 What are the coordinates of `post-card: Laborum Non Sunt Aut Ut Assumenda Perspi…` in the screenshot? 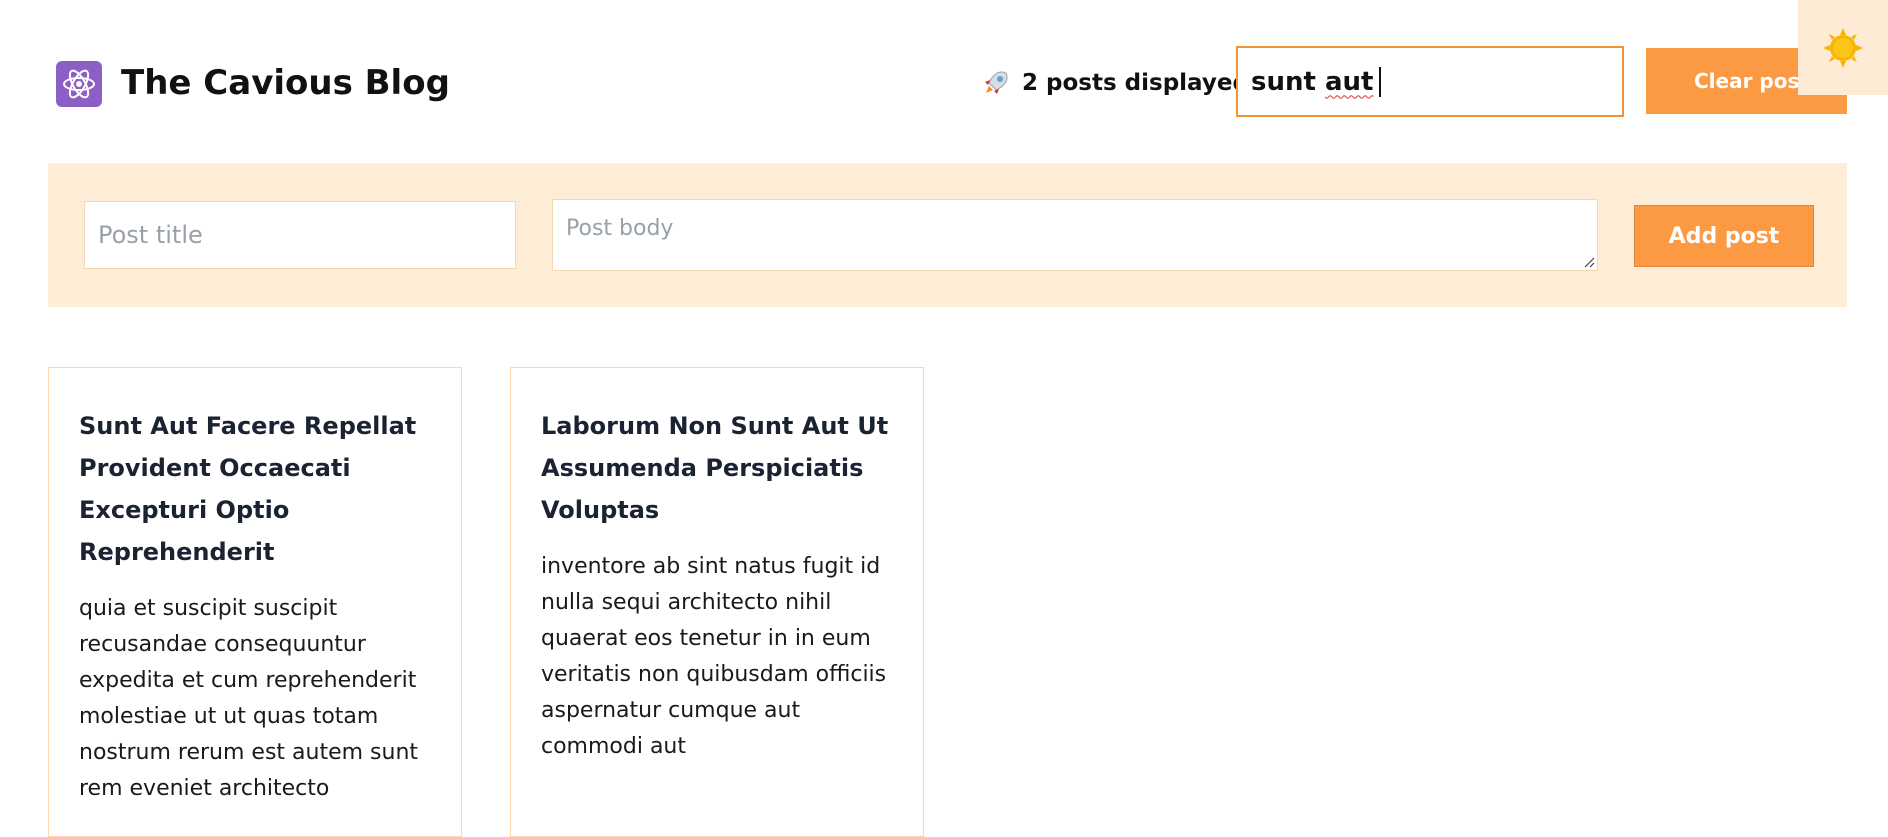 It's located at (717, 602).